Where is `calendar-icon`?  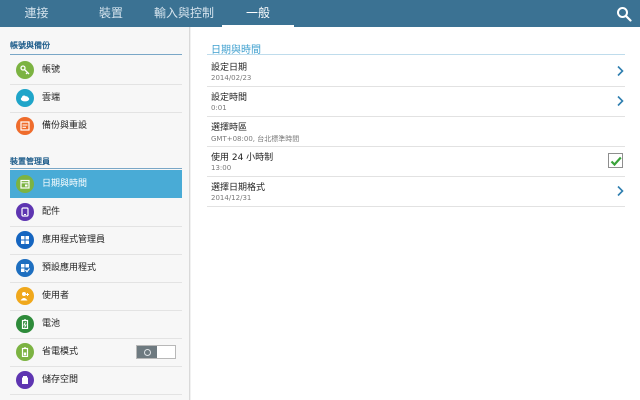 calendar-icon is located at coordinates (25, 184).